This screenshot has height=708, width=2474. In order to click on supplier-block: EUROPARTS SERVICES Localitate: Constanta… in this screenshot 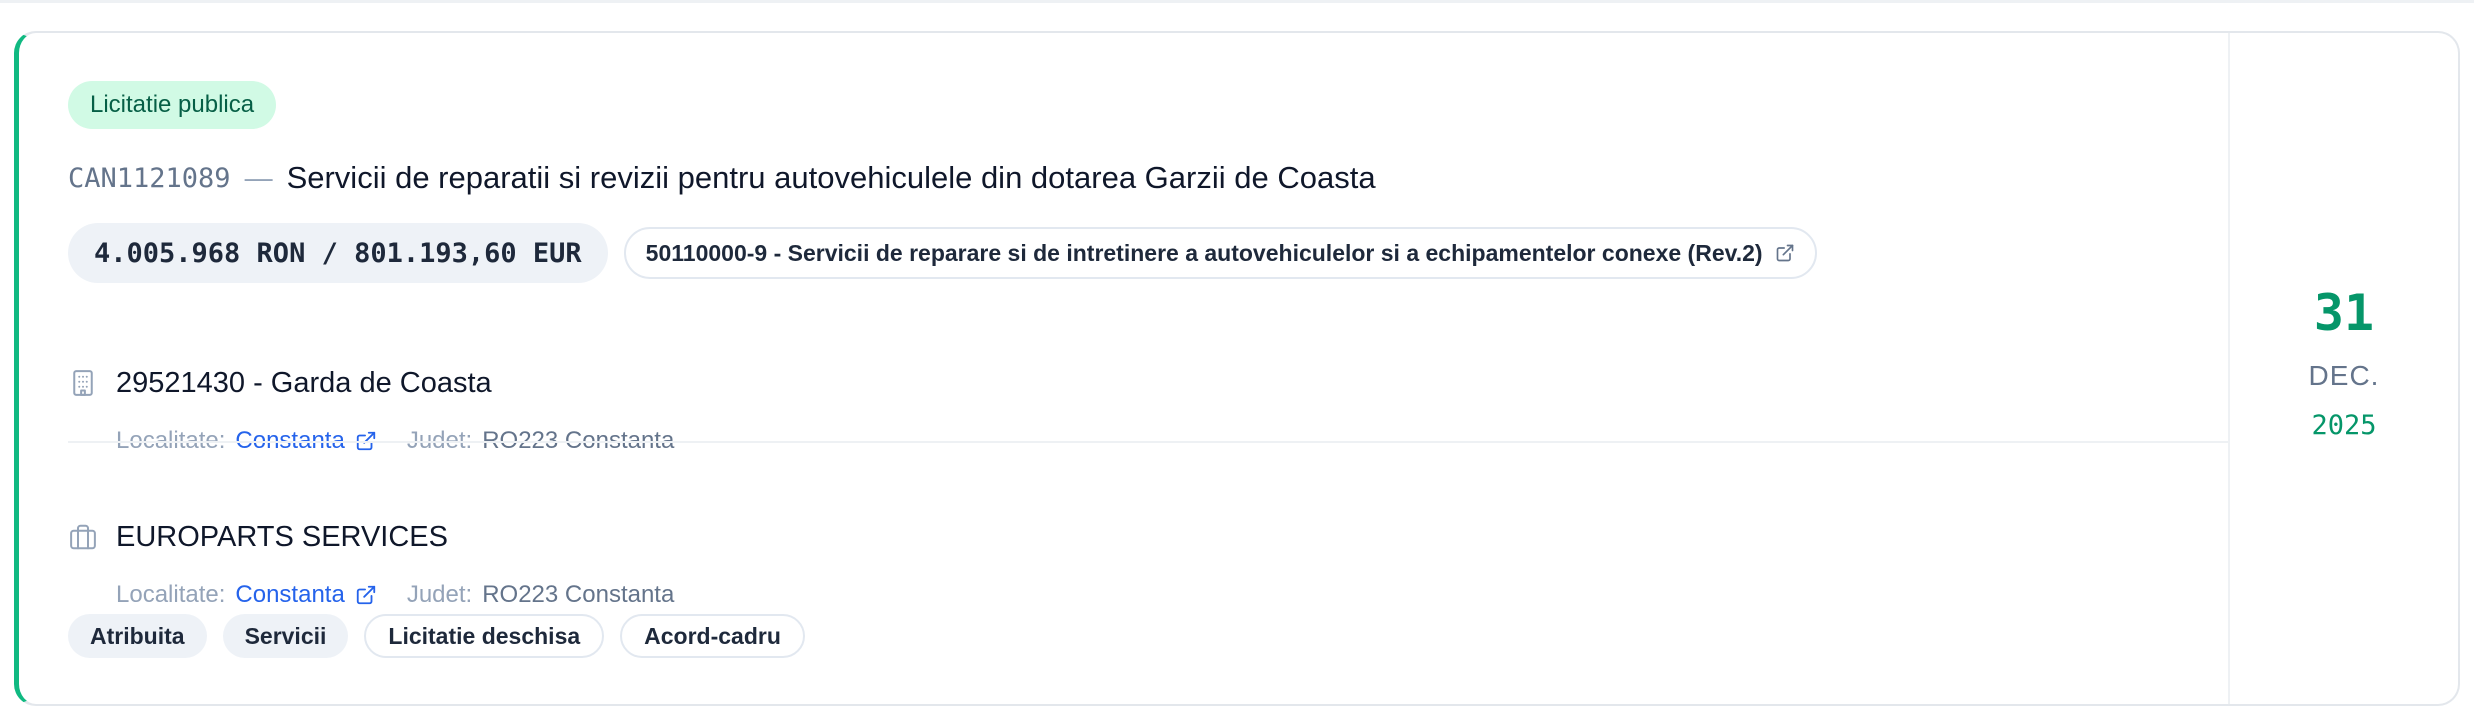, I will do `click(371, 564)`.